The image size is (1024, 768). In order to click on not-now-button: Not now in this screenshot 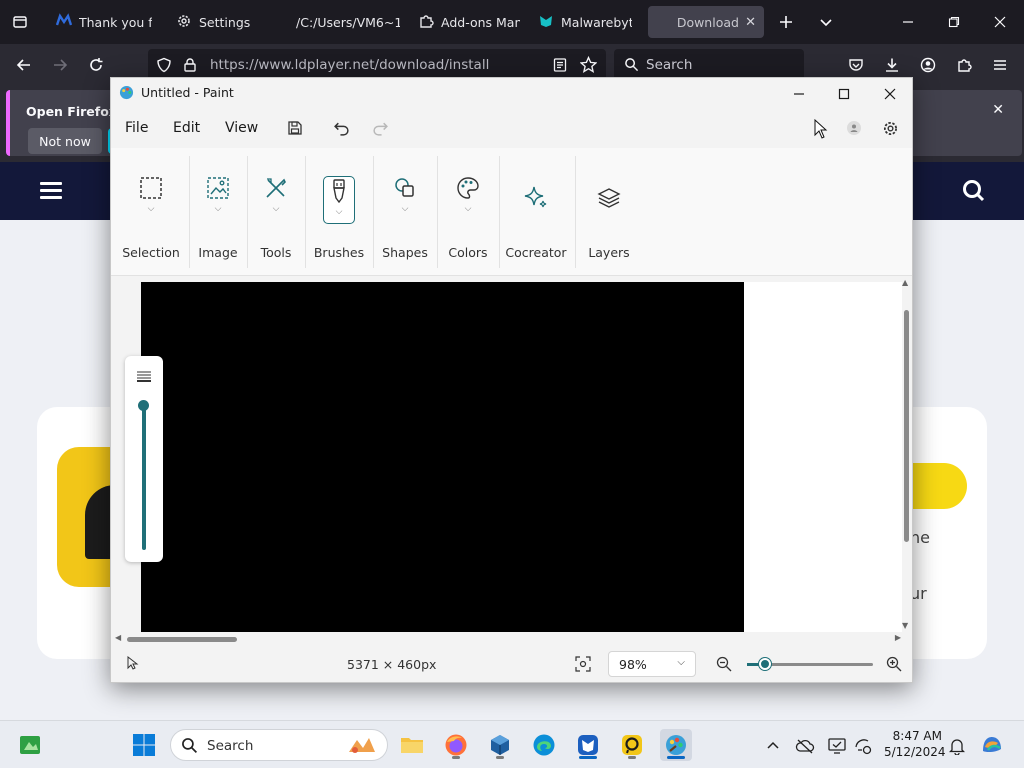, I will do `click(65, 141)`.